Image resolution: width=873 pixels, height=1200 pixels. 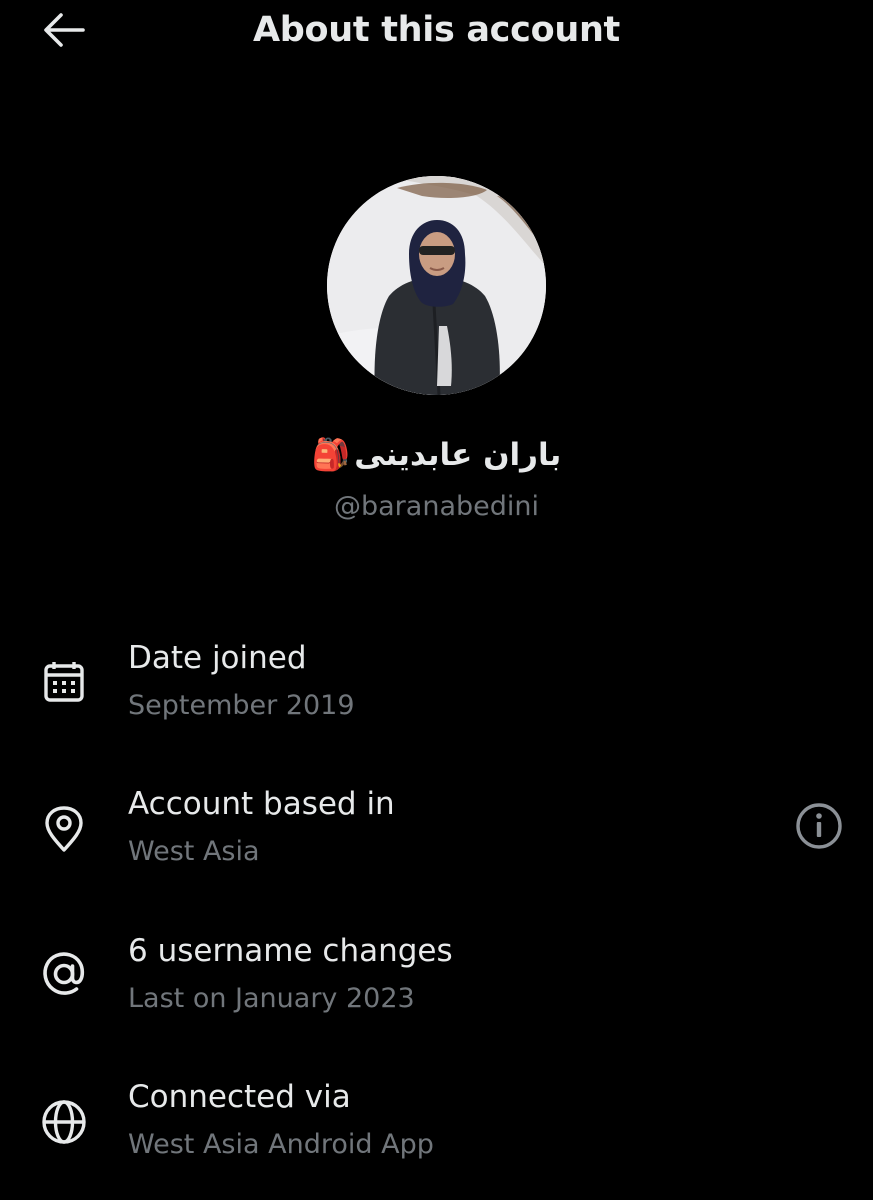 I want to click on account-based-in-value: West Asia, so click(x=194, y=851).